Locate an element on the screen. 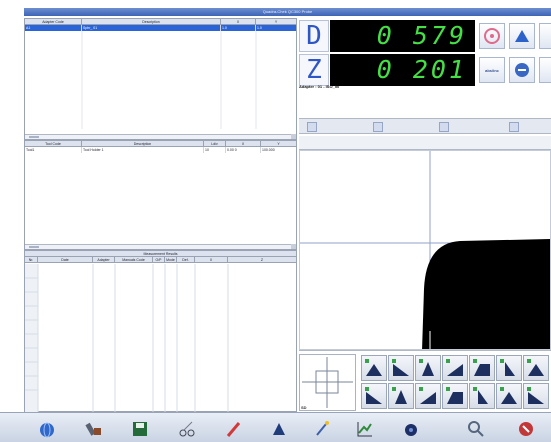  wand-icon is located at coordinates (322, 429).